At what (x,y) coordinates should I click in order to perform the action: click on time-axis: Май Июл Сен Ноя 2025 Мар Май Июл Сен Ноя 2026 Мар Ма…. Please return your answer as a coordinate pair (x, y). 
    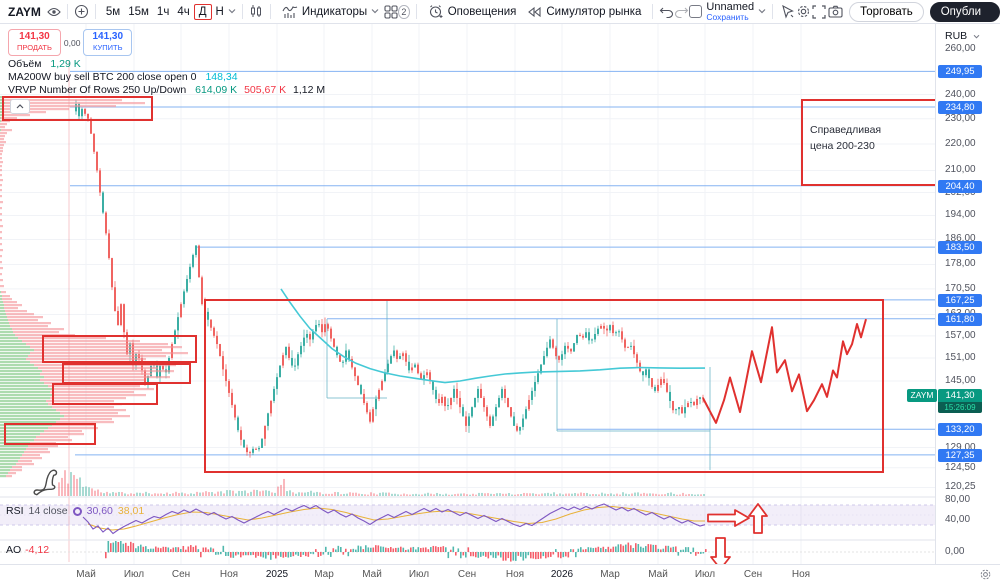
    Looking at the image, I should click on (500, 574).